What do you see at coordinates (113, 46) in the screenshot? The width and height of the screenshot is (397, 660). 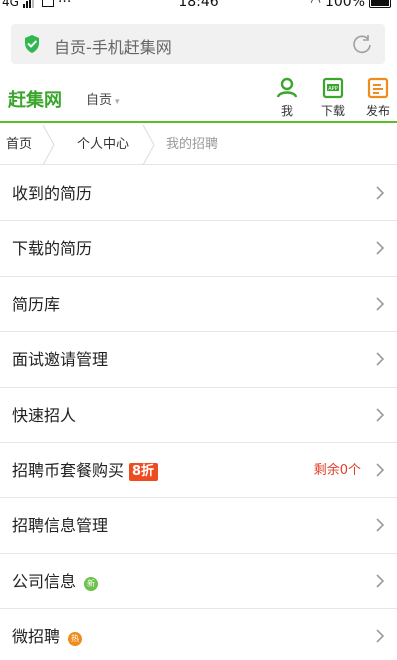 I see `address-text: 自贡-手机赶集网` at bounding box center [113, 46].